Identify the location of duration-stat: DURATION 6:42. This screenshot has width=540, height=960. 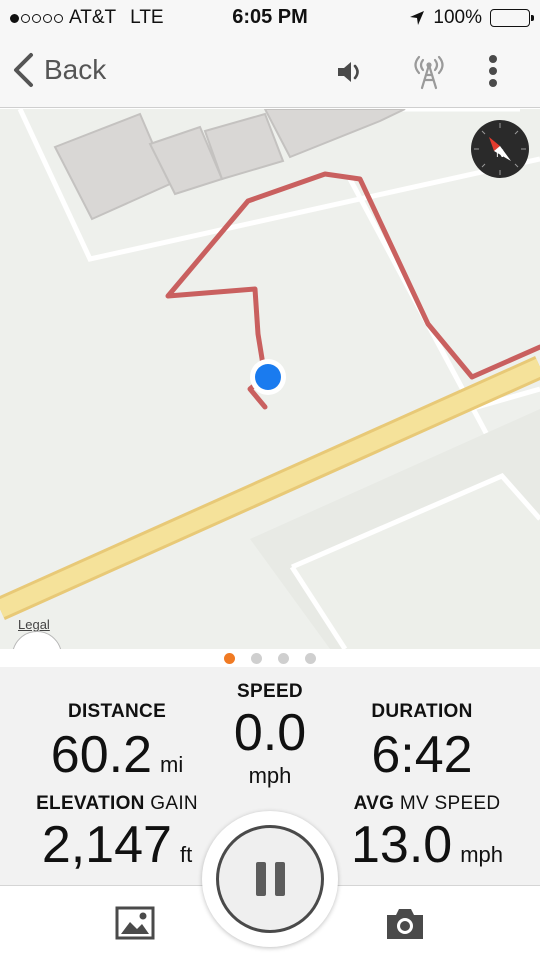
(422, 743).